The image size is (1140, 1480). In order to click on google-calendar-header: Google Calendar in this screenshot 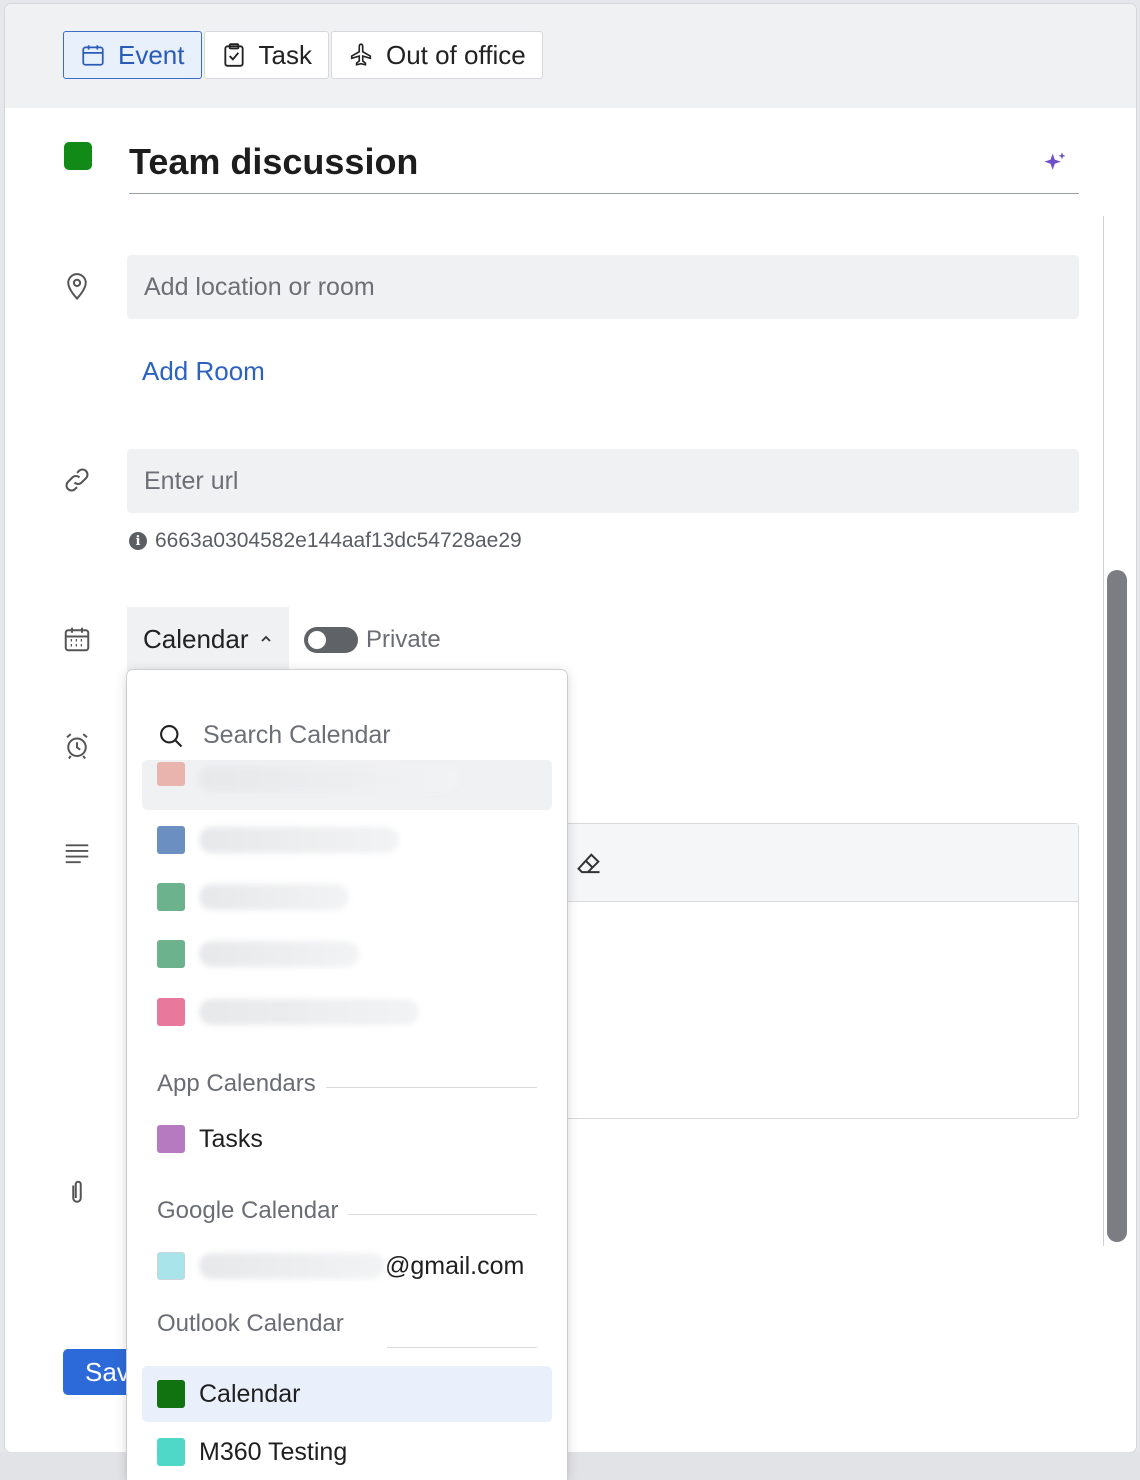, I will do `click(347, 1211)`.